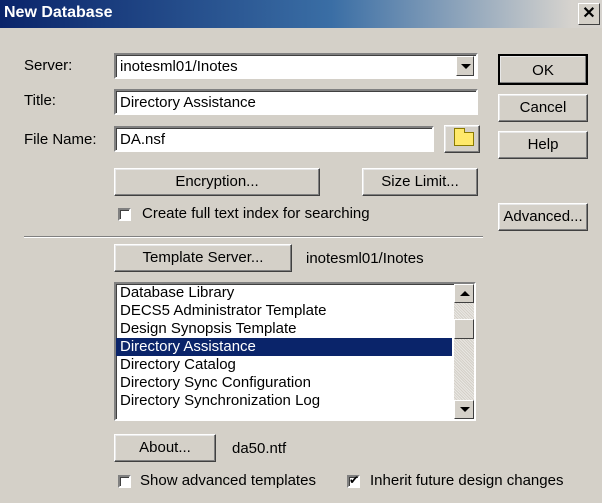  Describe the element at coordinates (274, 139) in the screenshot. I see `filename-input: DA.nsf` at that location.